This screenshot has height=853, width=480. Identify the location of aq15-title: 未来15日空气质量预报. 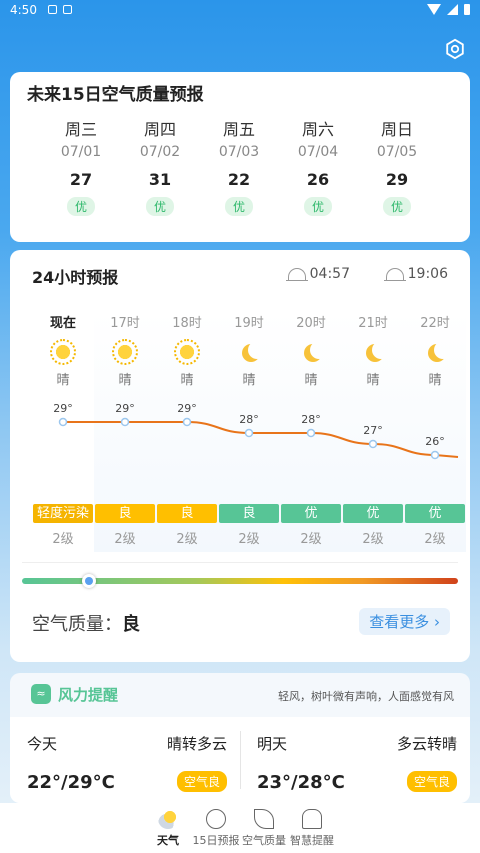
(115, 95).